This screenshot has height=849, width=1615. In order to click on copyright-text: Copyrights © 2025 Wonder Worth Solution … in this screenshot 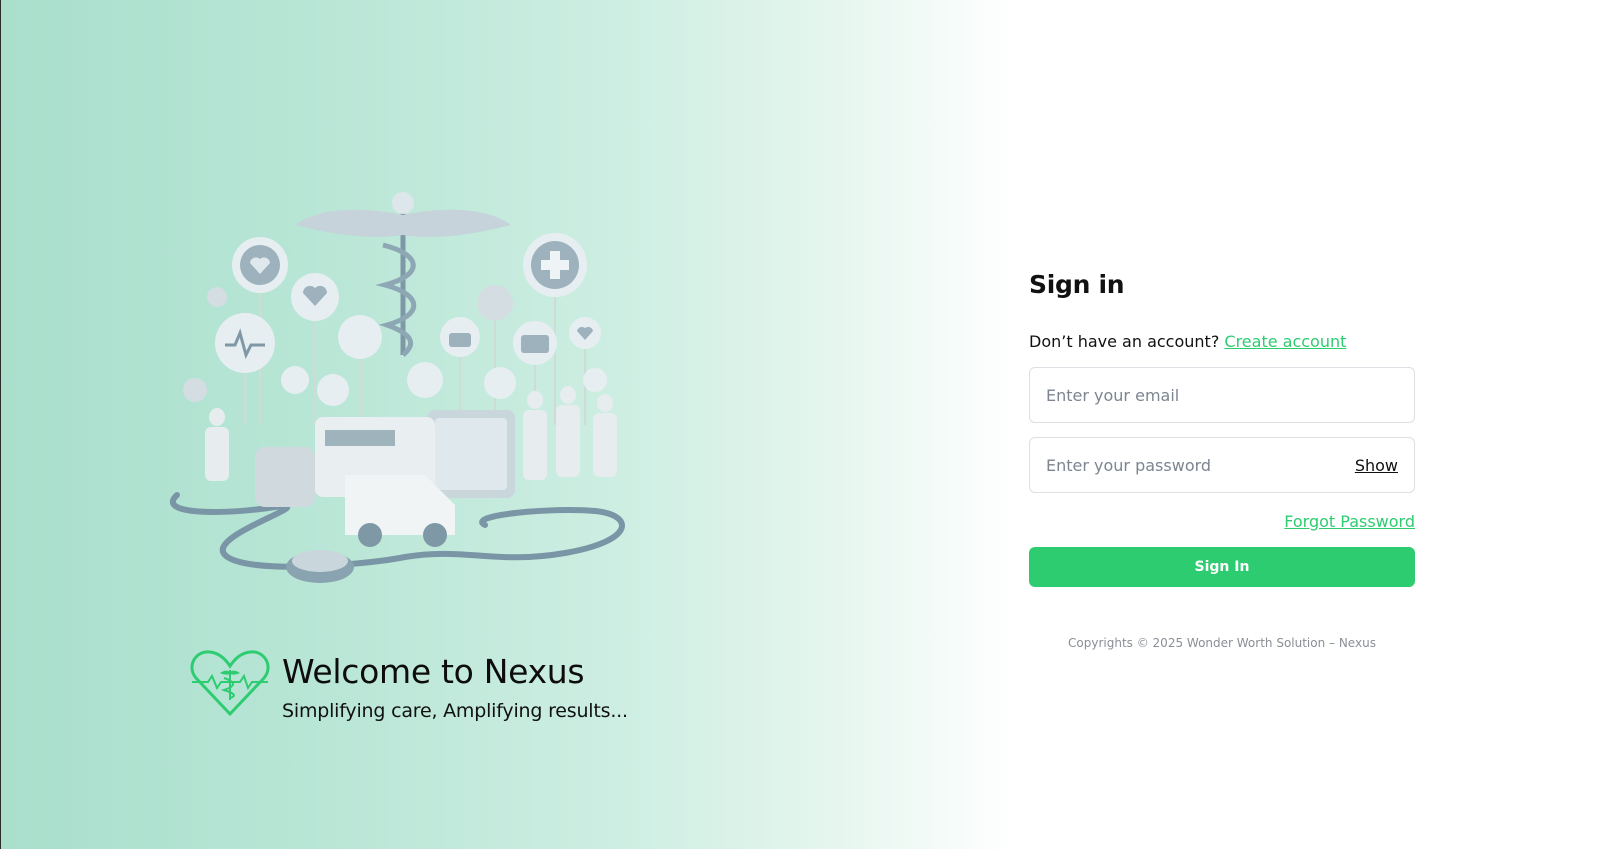, I will do `click(1222, 643)`.